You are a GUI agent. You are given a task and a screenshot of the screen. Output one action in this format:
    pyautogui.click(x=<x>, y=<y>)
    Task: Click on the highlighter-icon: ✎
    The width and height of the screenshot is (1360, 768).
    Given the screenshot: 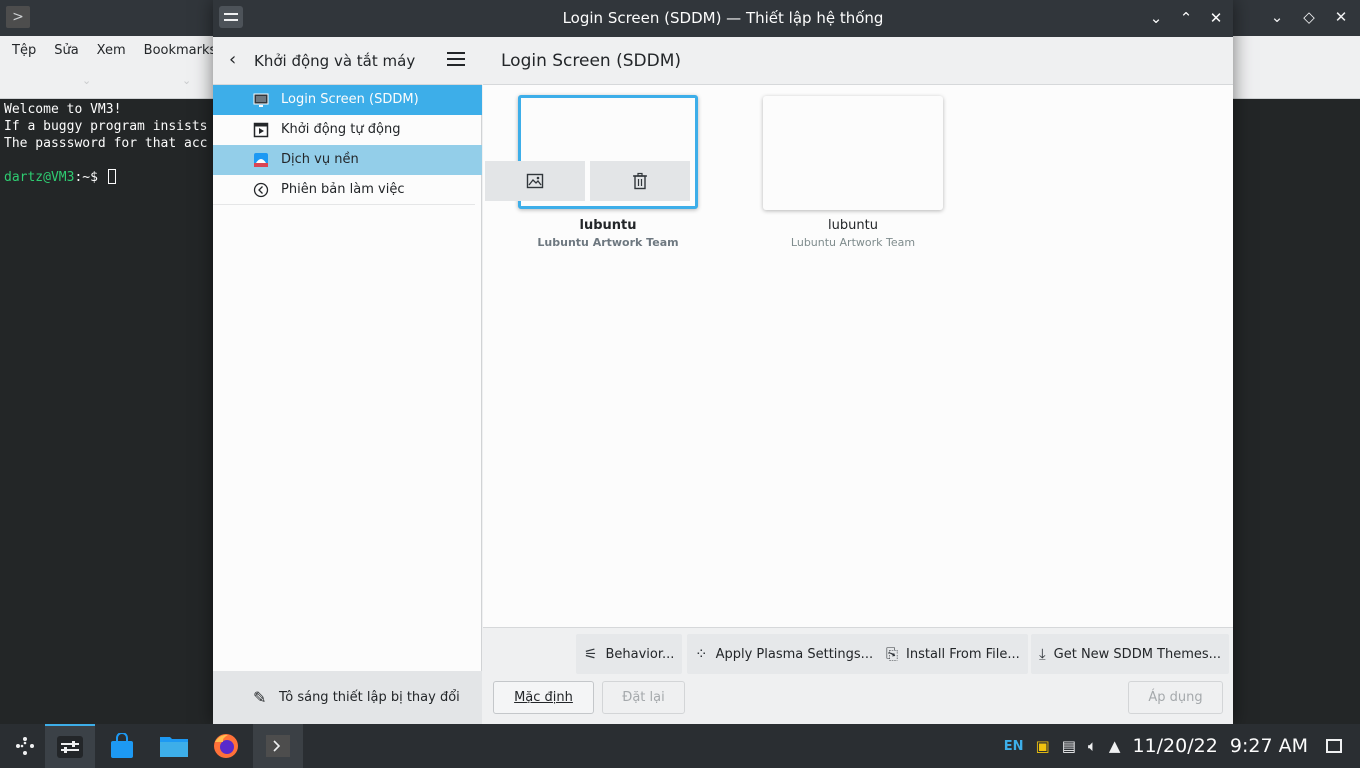 What is the action you would take?
    pyautogui.click(x=260, y=697)
    